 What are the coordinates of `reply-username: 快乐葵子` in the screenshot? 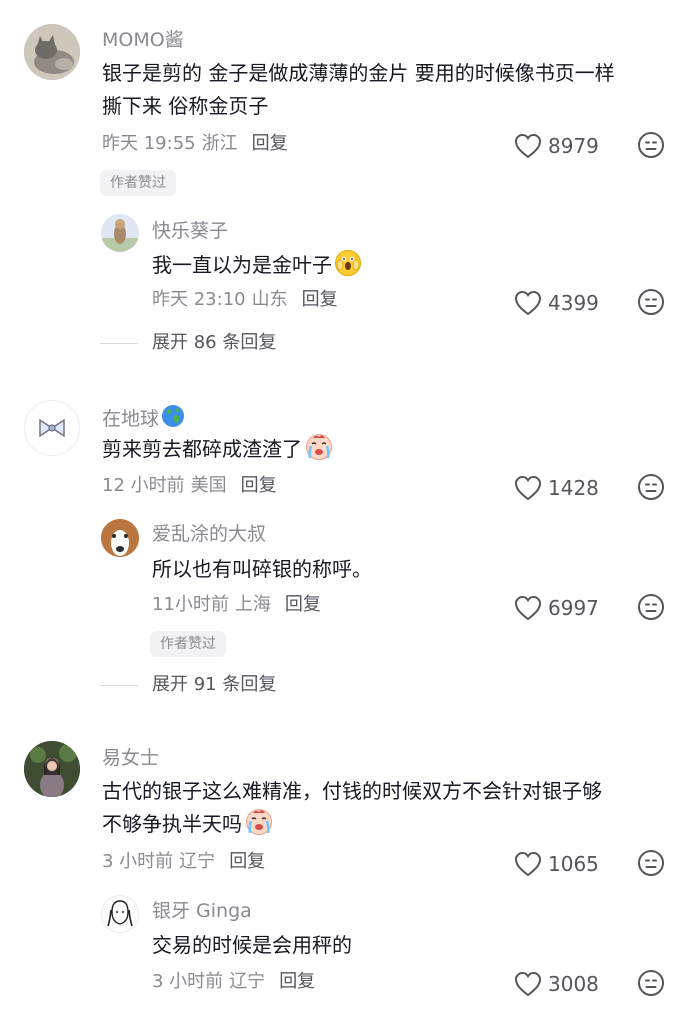 It's located at (190, 231).